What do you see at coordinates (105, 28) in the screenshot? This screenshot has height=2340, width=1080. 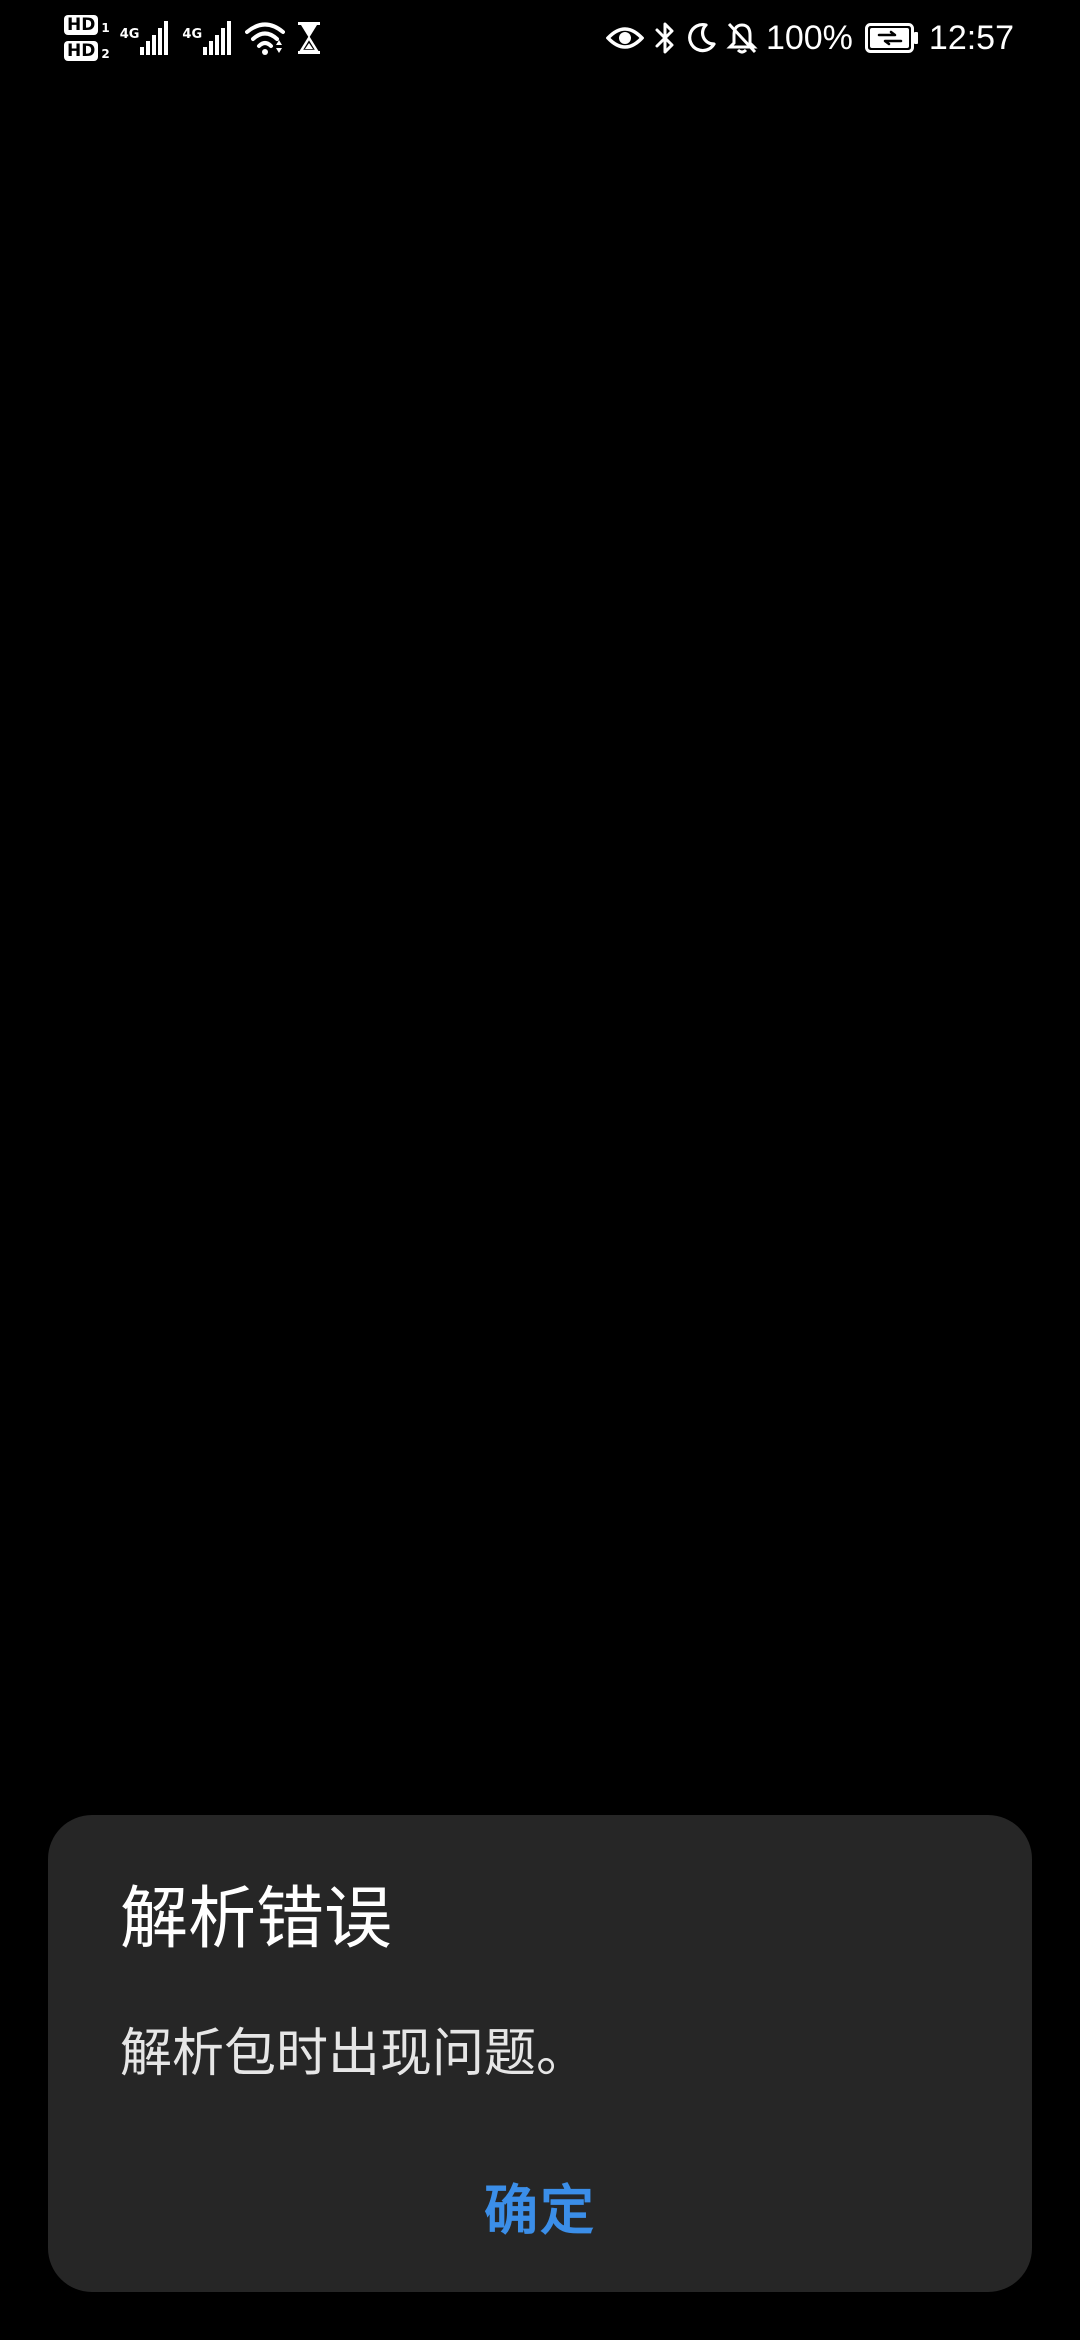 I see `sim1-number: 1` at bounding box center [105, 28].